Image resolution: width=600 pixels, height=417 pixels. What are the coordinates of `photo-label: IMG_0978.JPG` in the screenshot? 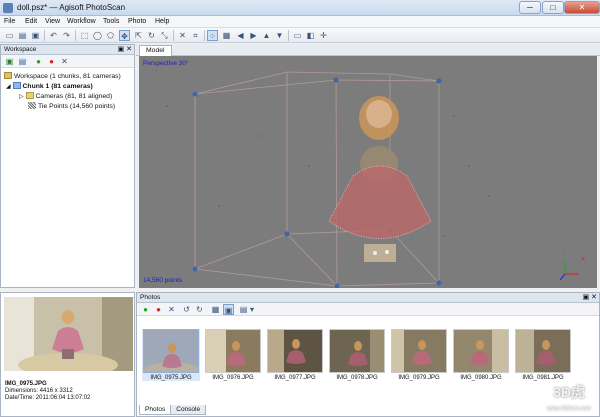 It's located at (357, 378).